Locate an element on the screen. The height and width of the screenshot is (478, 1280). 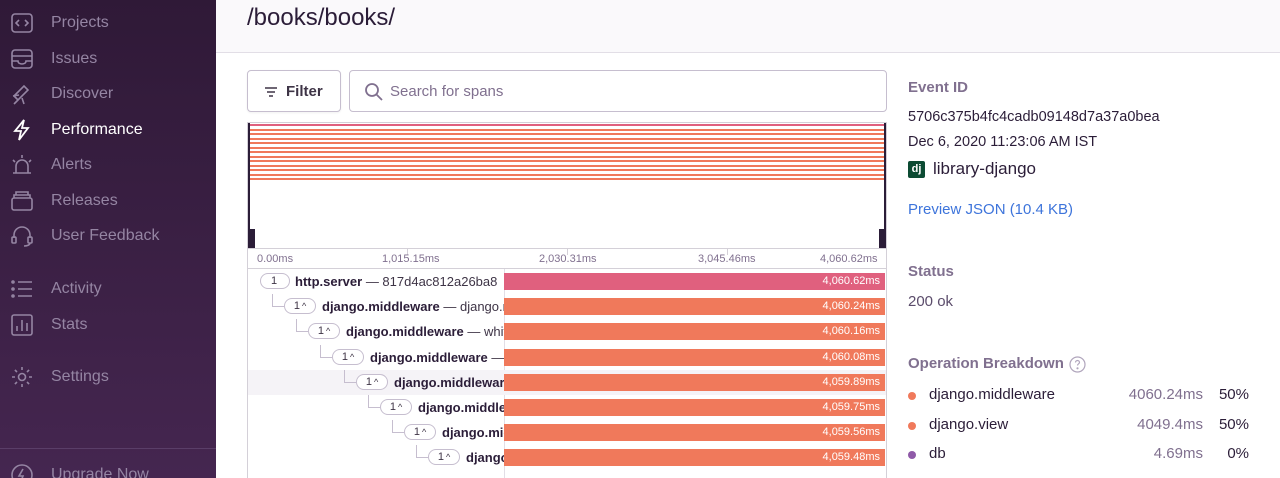
sidebar-item-discover: Discover is located at coordinates (108, 94).